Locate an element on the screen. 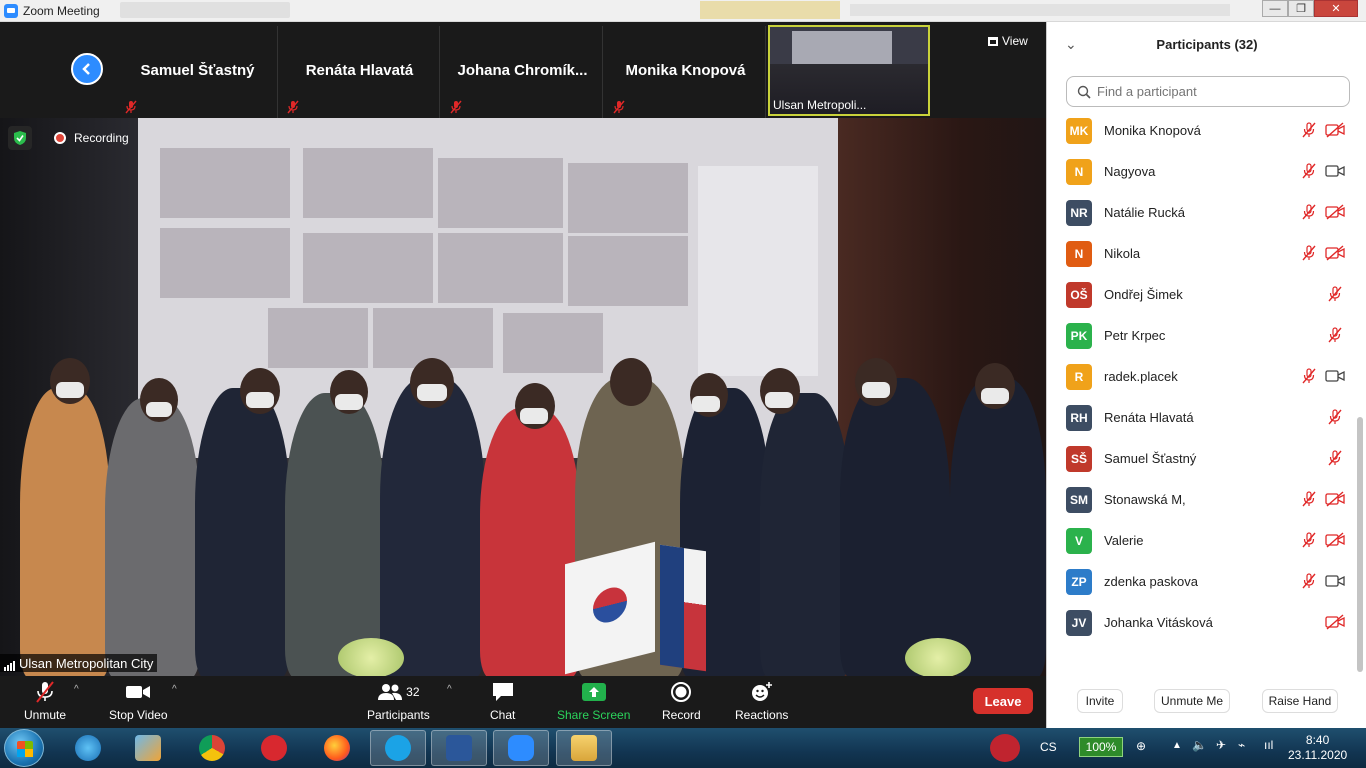 This screenshot has width=1366, height=768. volume-icon: 🔈 is located at coordinates (1199, 745).